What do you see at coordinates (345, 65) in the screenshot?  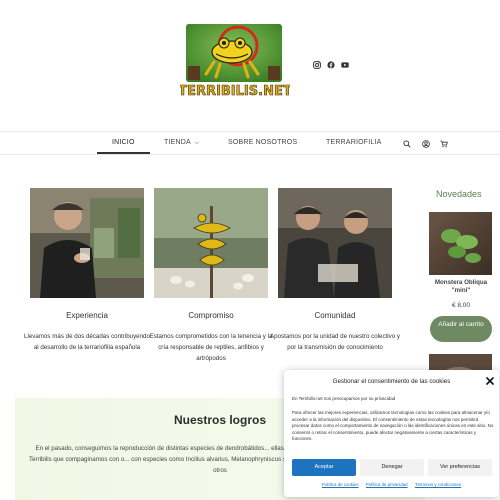 I see `youtube-icon` at bounding box center [345, 65].